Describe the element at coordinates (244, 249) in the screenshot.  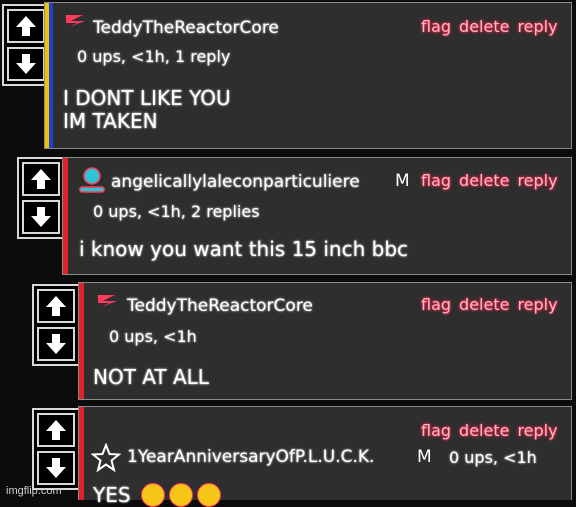
I see `comment-body: i know you want this 15 inch bbc` at that location.